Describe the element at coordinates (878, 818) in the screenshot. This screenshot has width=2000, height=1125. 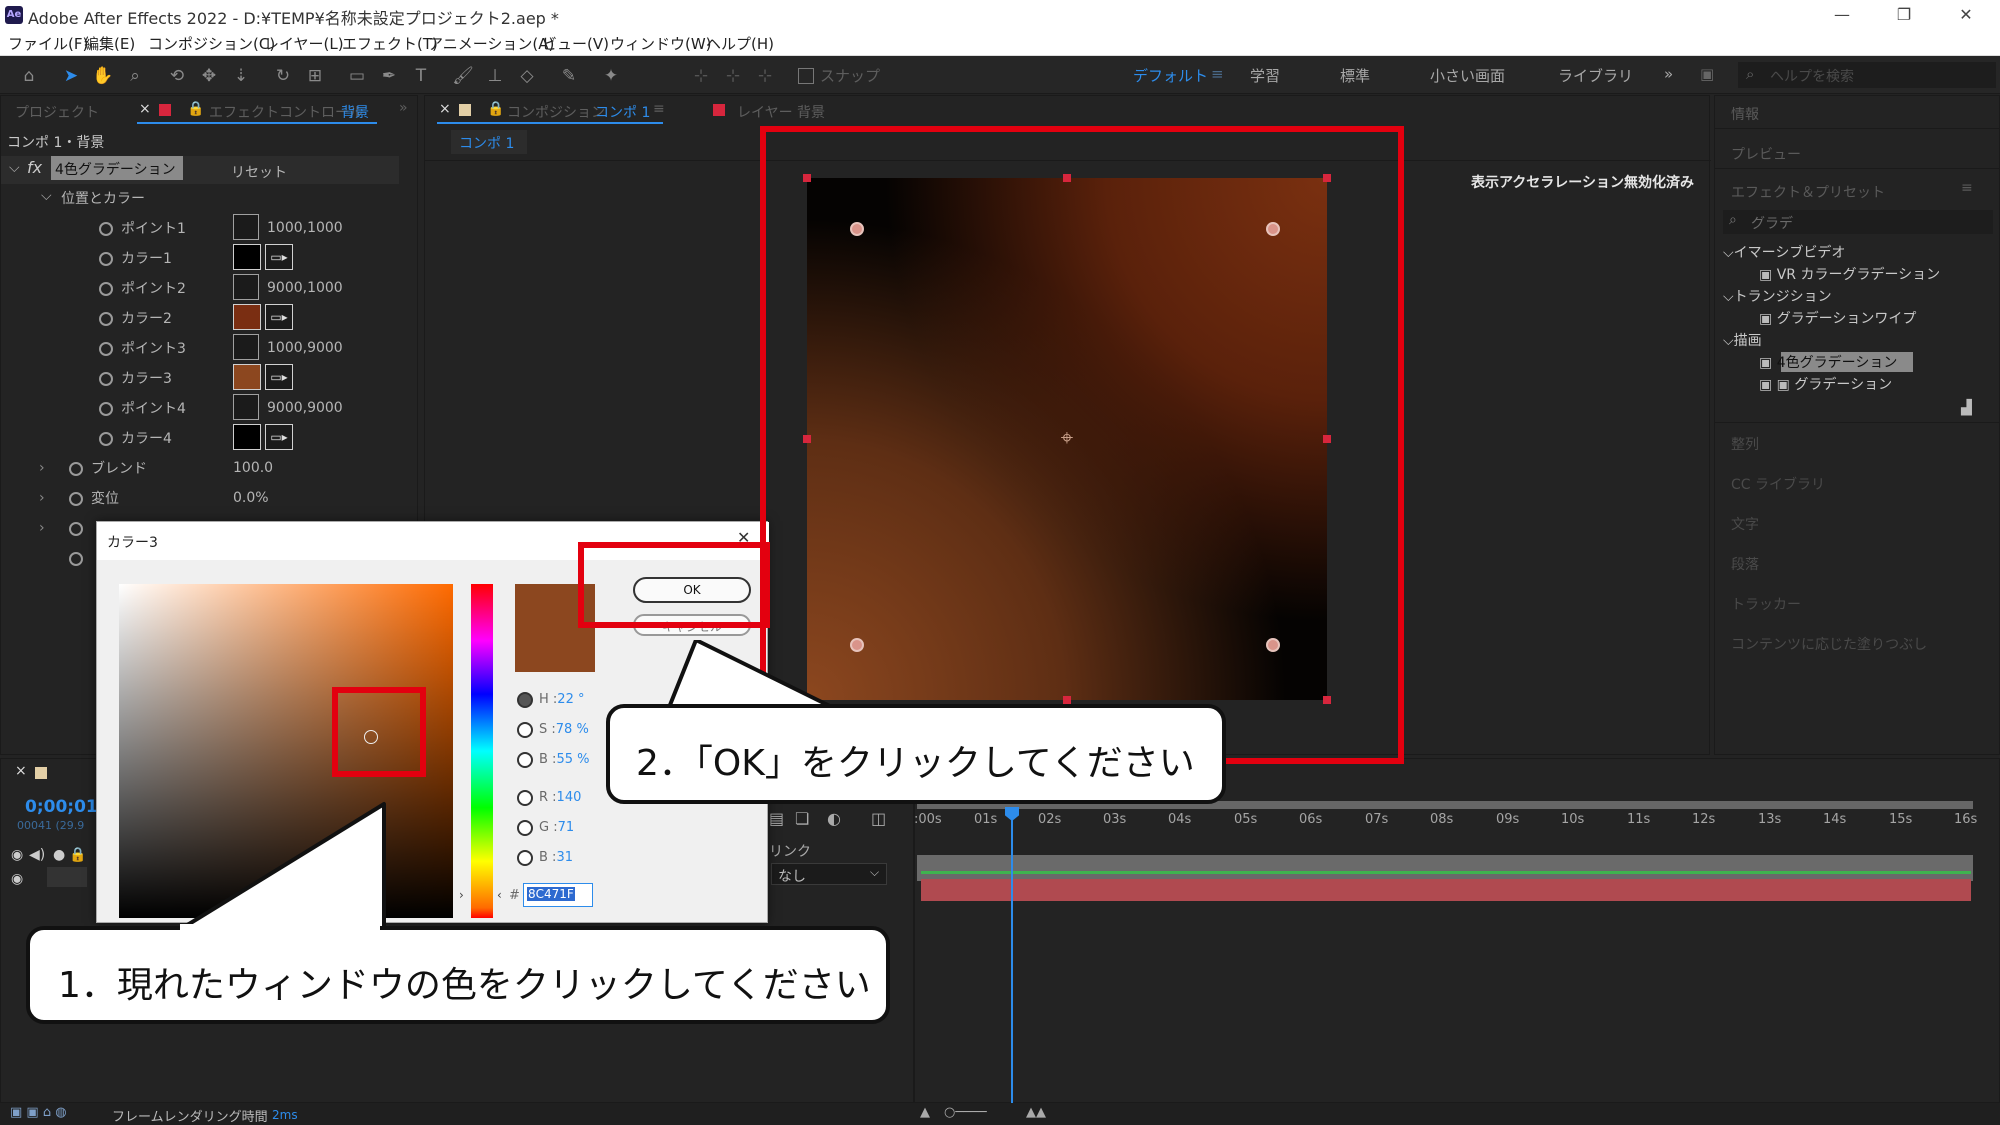
I see `graph-editor-icon: ◫` at that location.